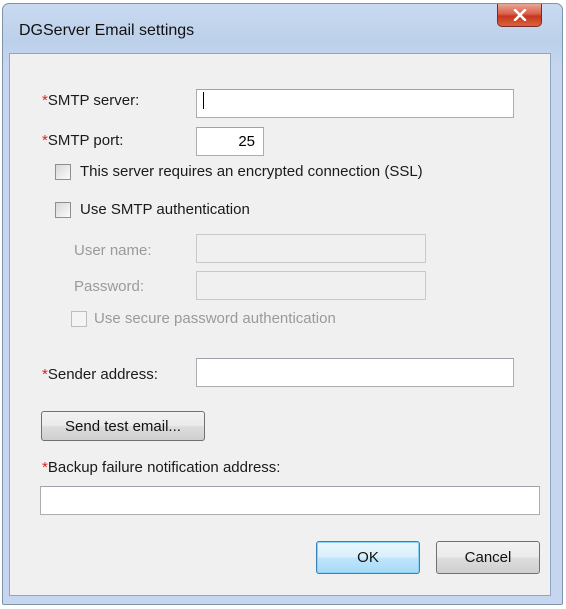 The image size is (566, 609). What do you see at coordinates (63, 210) in the screenshot?
I see `smtp-auth-checkbox` at bounding box center [63, 210].